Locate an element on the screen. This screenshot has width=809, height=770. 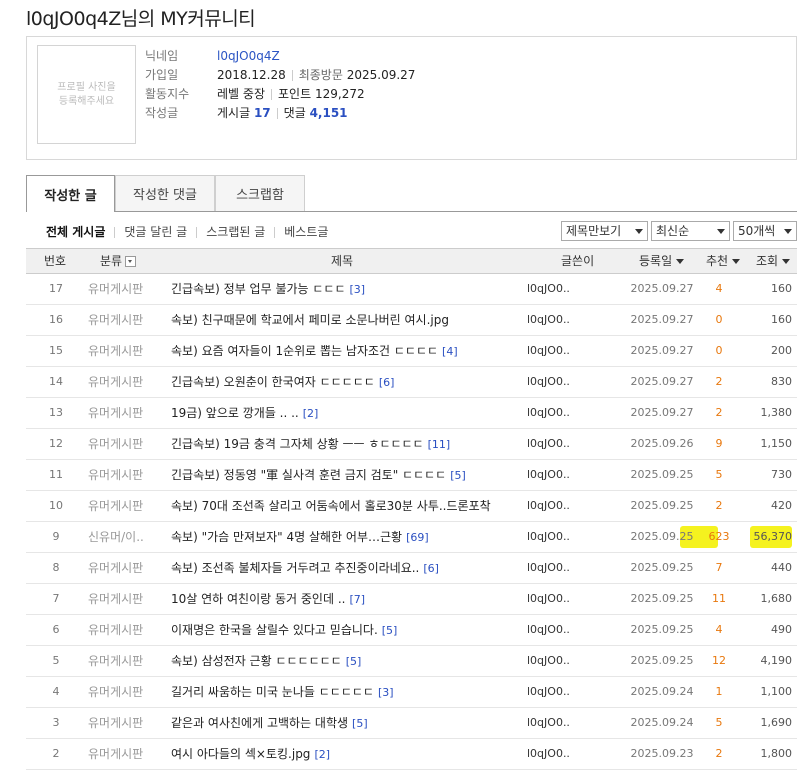
post-title: 길거리 싸움하는 미국 눈나들 ㄷㄷㄷㄷㄷ is located at coordinates (272, 692).